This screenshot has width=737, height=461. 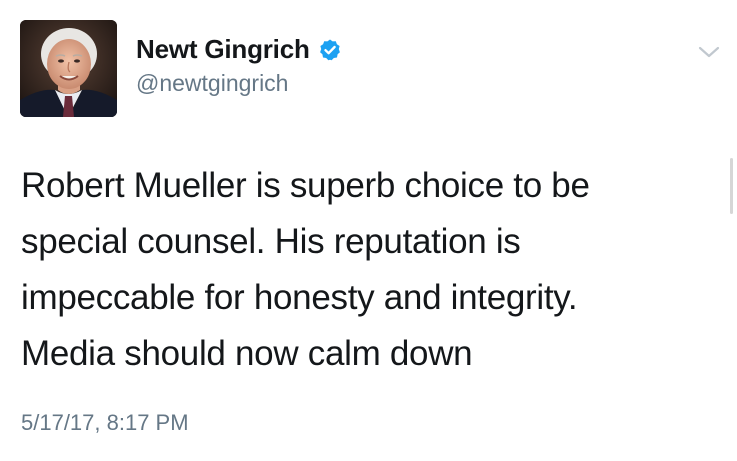 I want to click on scrollbar, so click(x=731, y=186).